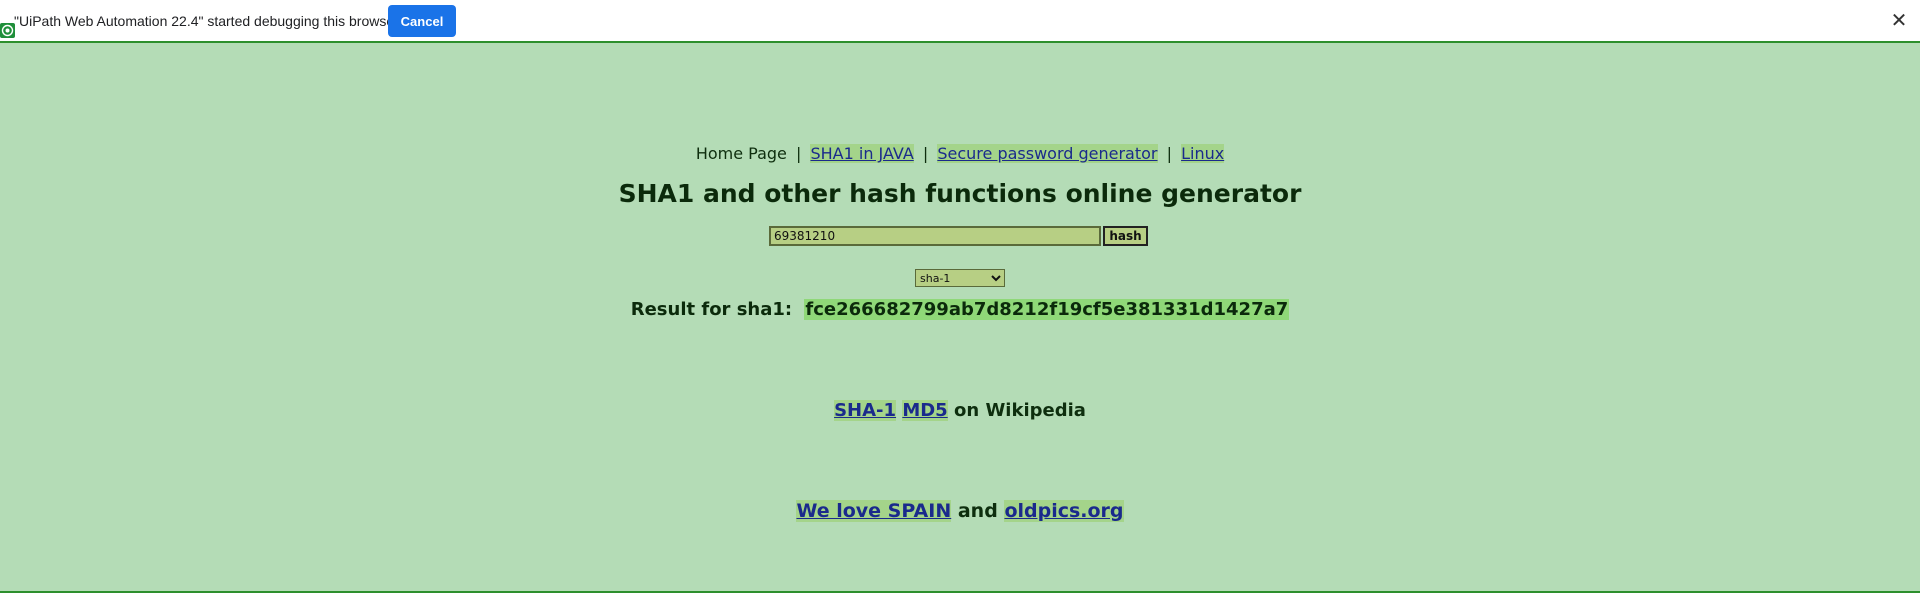  What do you see at coordinates (7, 30) in the screenshot?
I see `uipath-icon` at bounding box center [7, 30].